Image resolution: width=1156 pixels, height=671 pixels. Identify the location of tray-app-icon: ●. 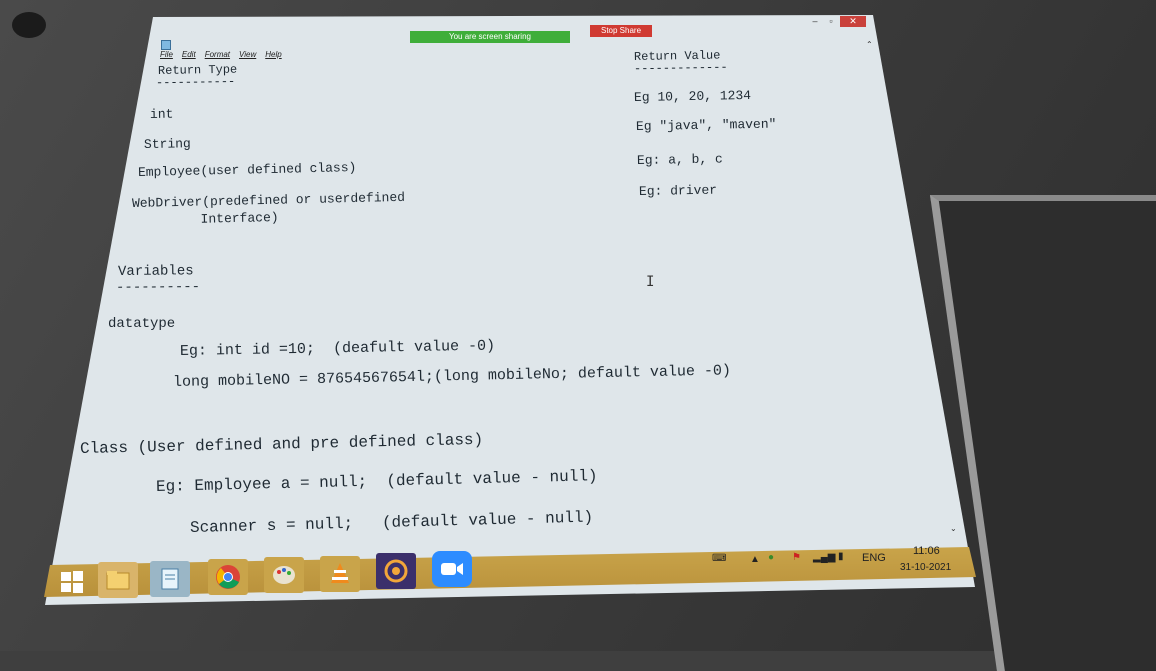
(771, 557).